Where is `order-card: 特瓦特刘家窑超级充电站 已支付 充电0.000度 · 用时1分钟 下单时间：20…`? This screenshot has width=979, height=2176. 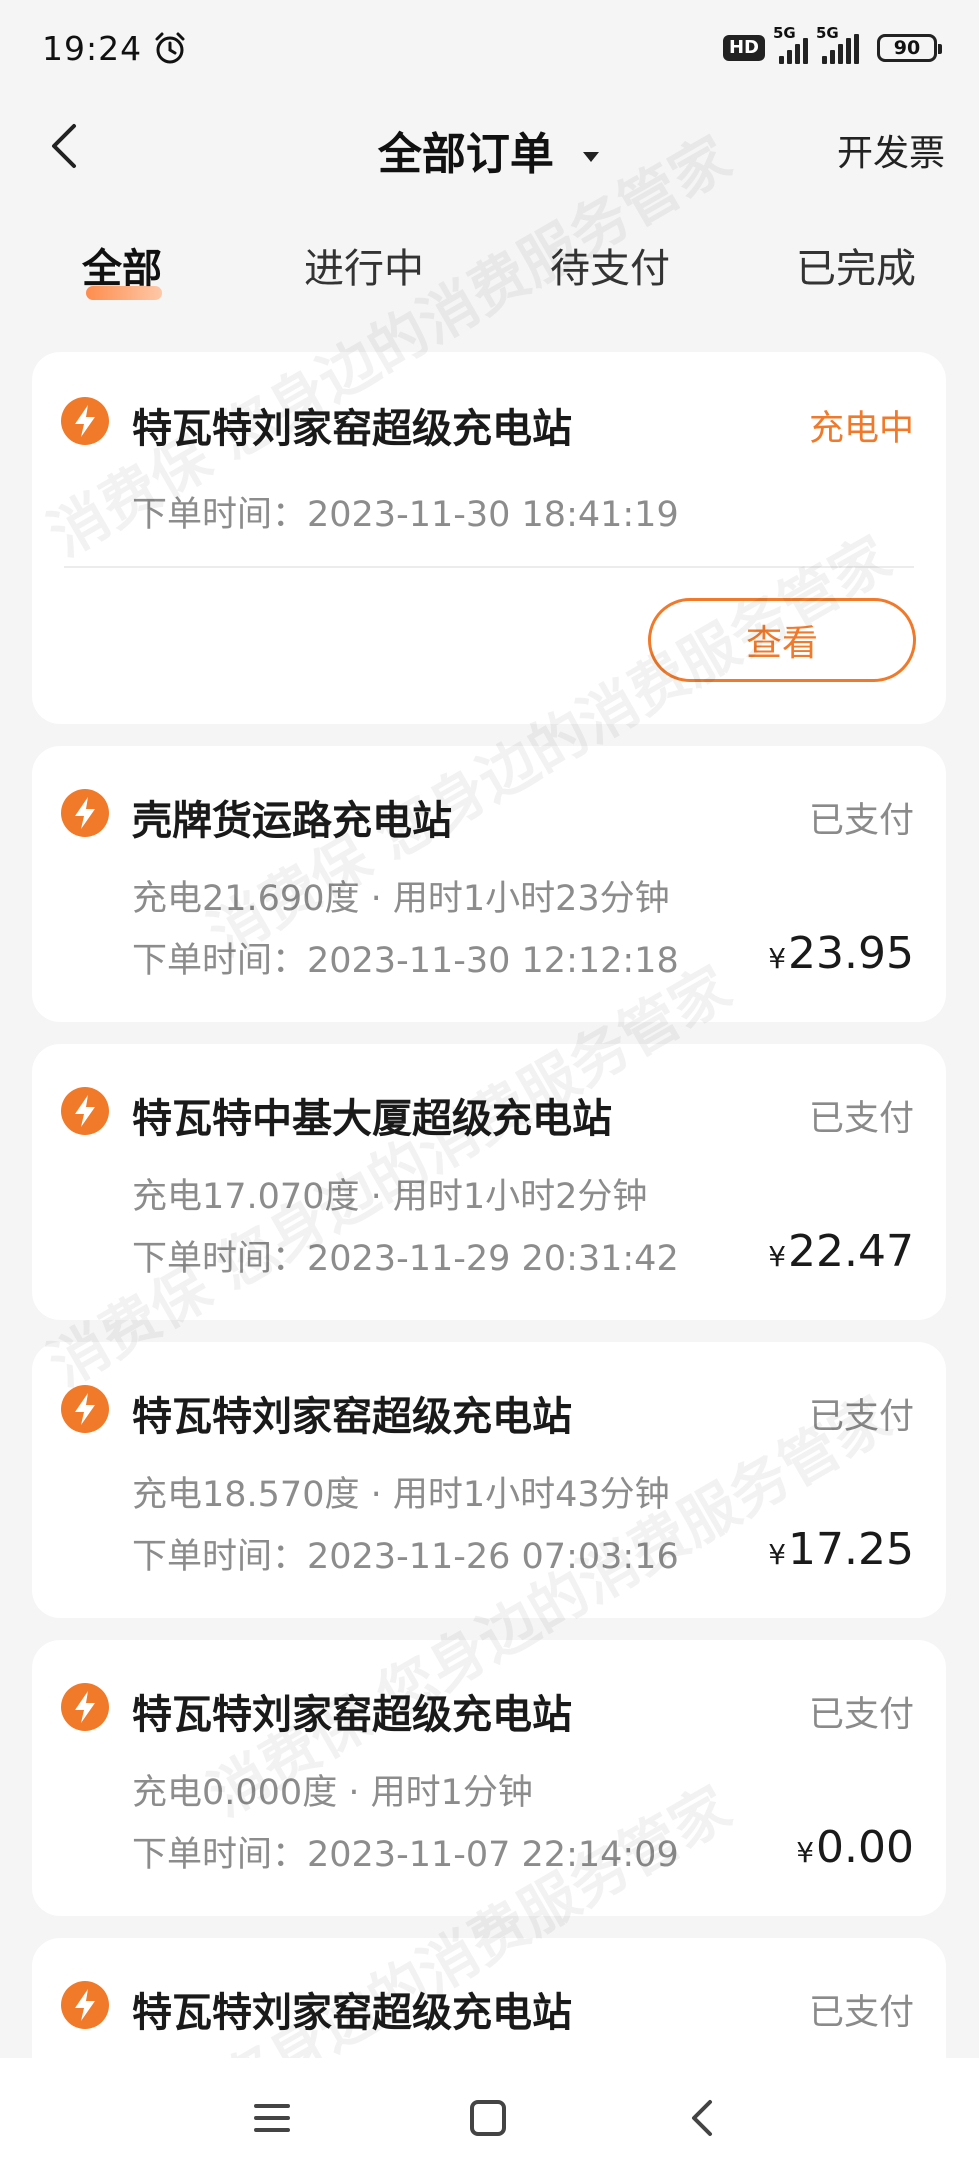
order-card: 特瓦特刘家窑超级充电站 已支付 充电0.000度 · 用时1分钟 下单时间：20… is located at coordinates (489, 1778).